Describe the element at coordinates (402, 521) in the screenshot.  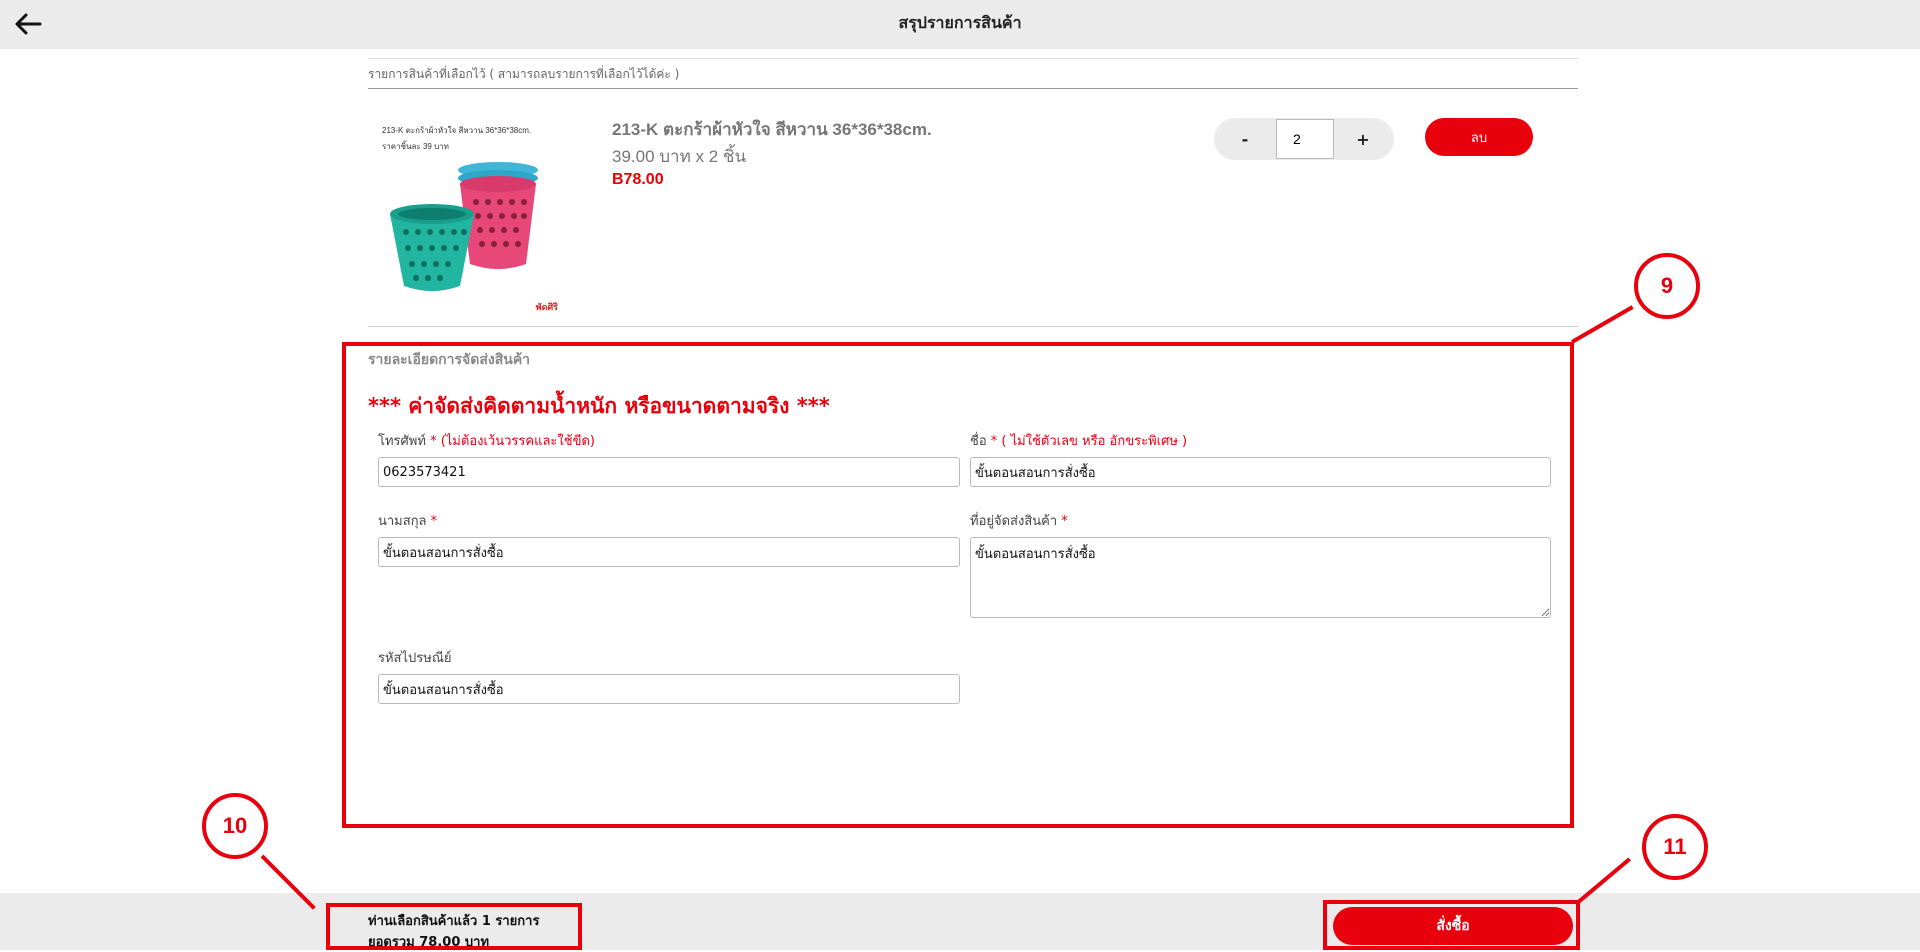
I see `lastname-label-text: นามสกุล` at that location.